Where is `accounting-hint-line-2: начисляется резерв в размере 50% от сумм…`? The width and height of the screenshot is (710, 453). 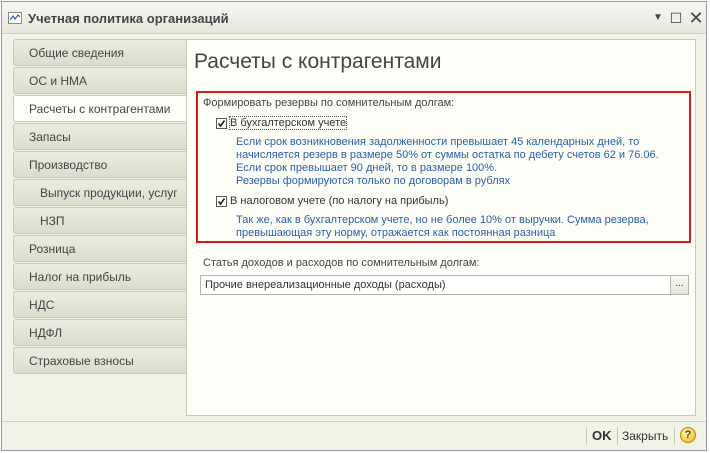 accounting-hint-line-2: начисляется резерв в размере 50% от сумм… is located at coordinates (447, 155).